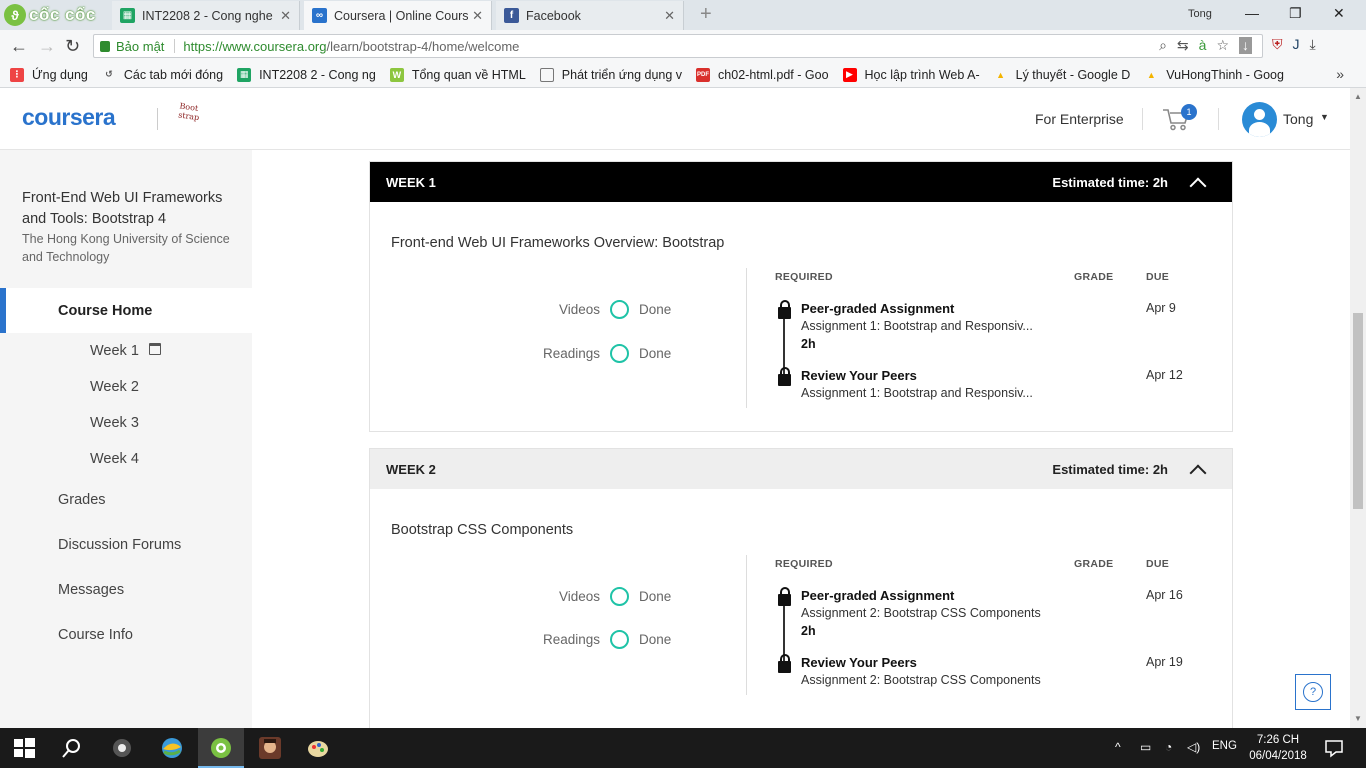 Image resolution: width=1366 pixels, height=768 pixels. I want to click on timeline-line, so click(784, 343).